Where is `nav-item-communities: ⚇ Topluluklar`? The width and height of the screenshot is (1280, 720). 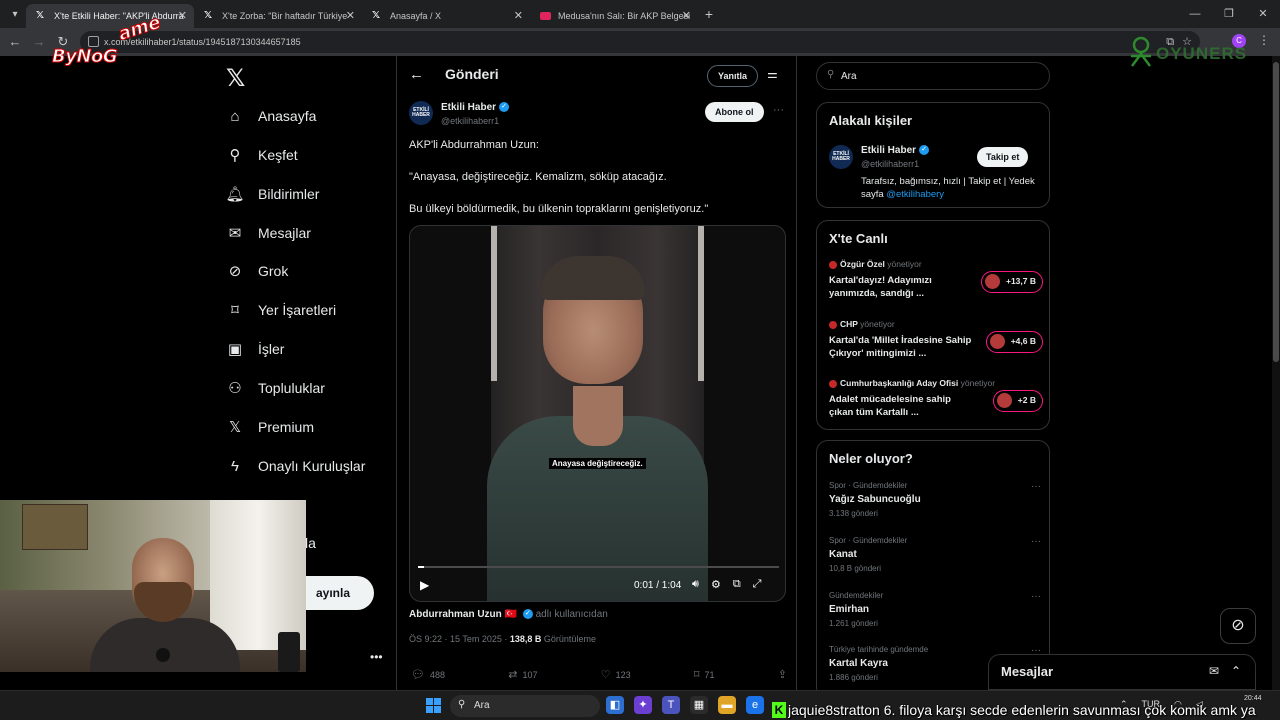
nav-item-communities: ⚇ Topluluklar is located at coordinates (275, 388).